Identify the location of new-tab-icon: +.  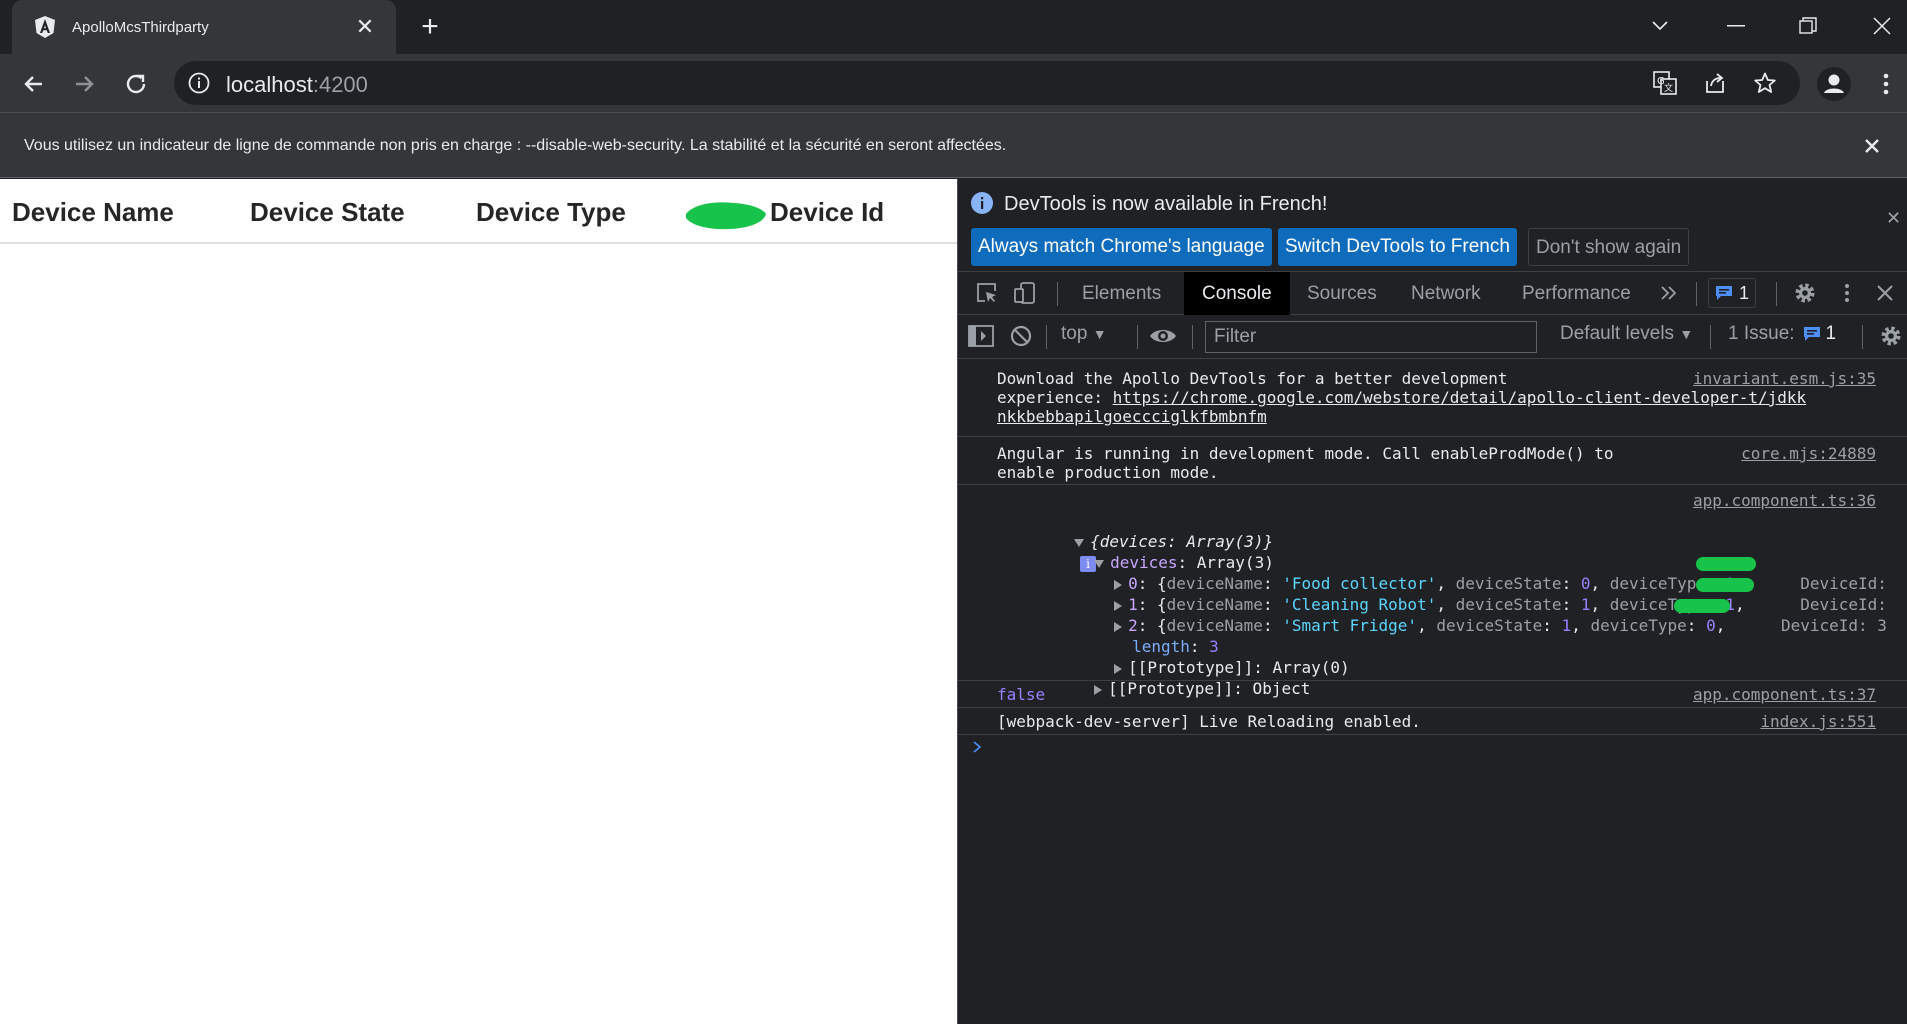
(430, 28).